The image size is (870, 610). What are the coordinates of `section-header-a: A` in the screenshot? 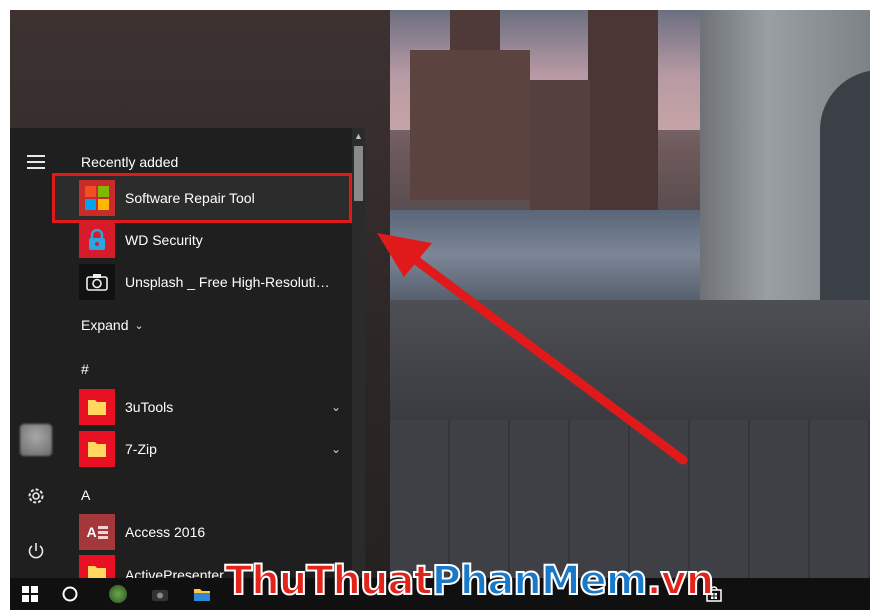 It's located at (85, 495).